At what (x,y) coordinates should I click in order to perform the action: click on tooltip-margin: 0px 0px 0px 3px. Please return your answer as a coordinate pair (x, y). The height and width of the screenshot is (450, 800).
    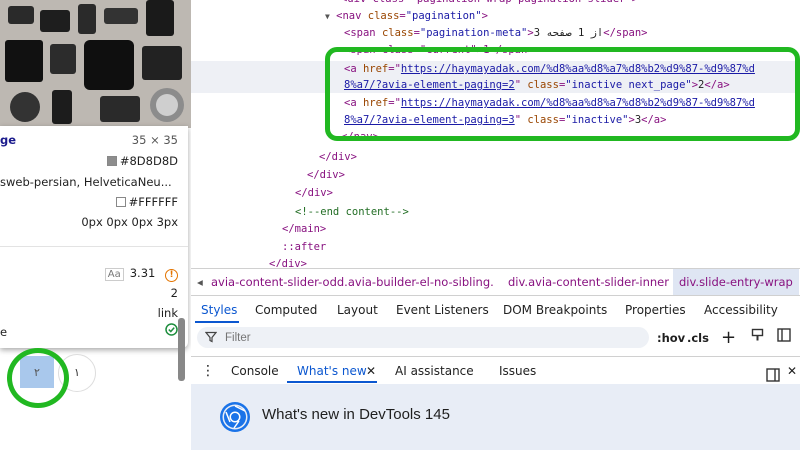
    Looking at the image, I should click on (129, 222).